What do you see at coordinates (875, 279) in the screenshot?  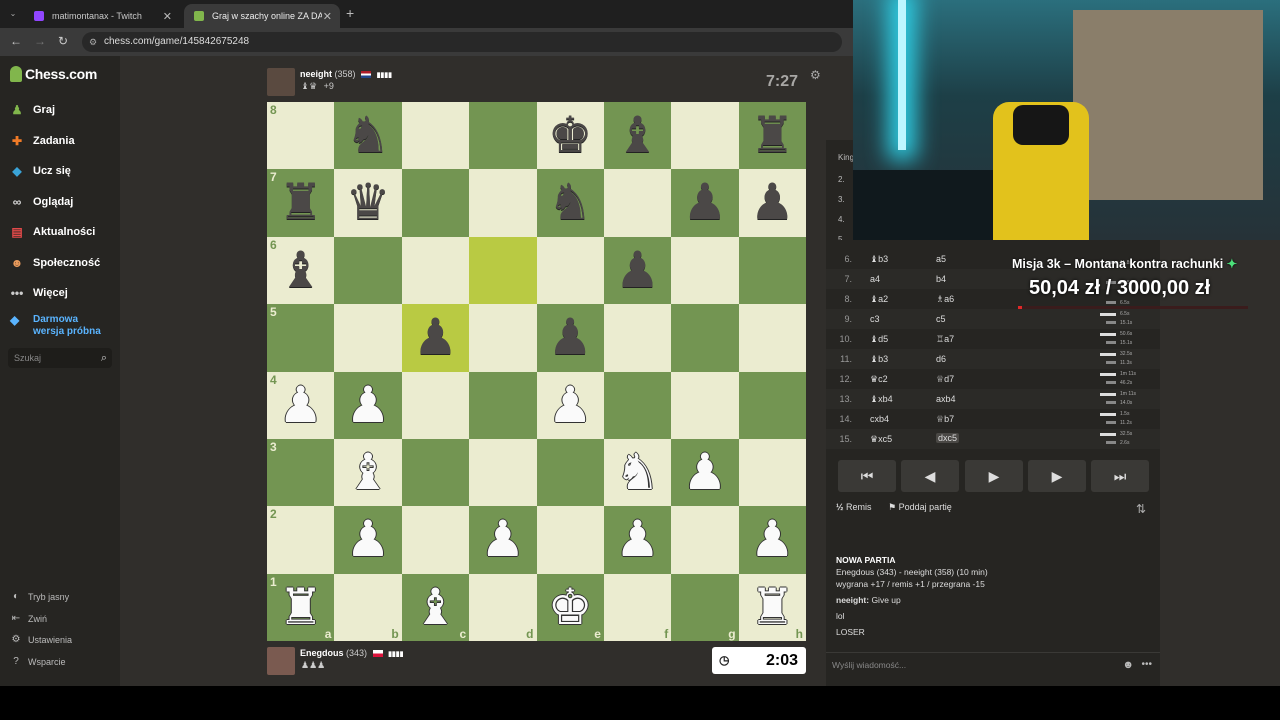 I see `white-move: a4` at bounding box center [875, 279].